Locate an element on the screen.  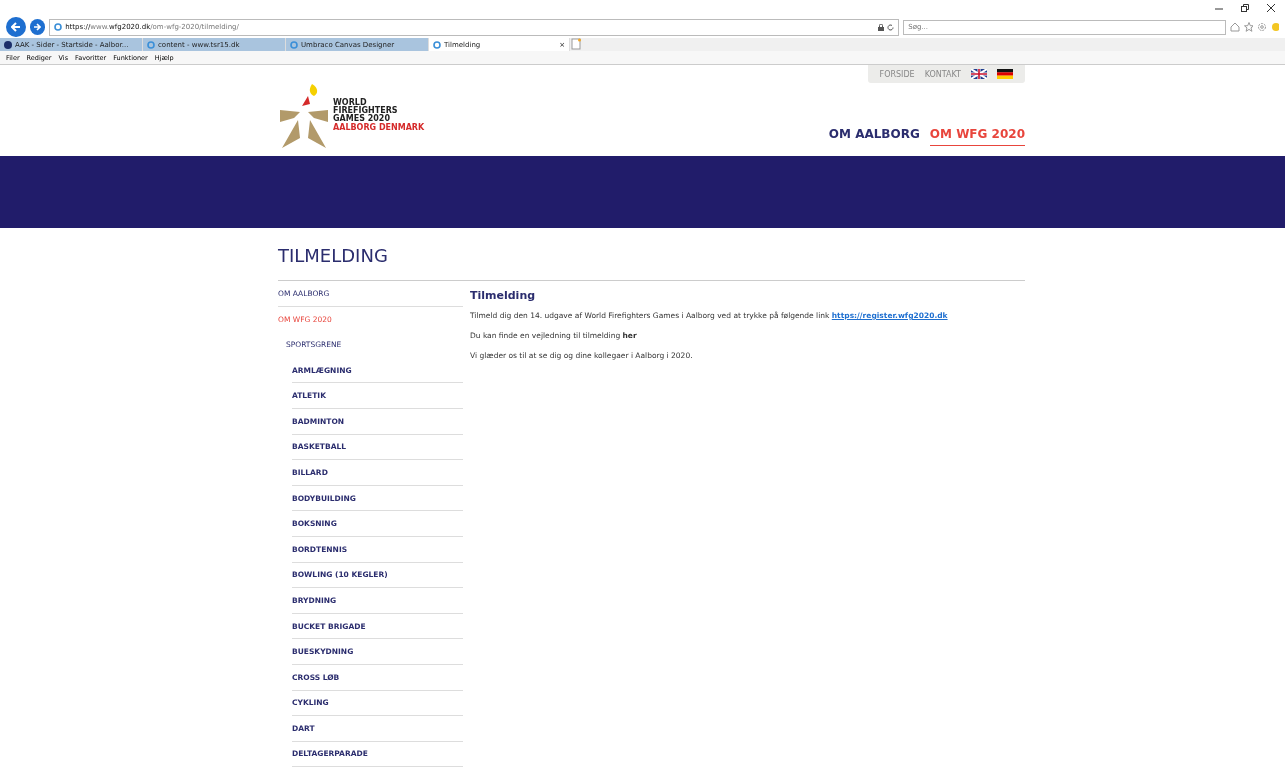
back-button is located at coordinates (16, 27).